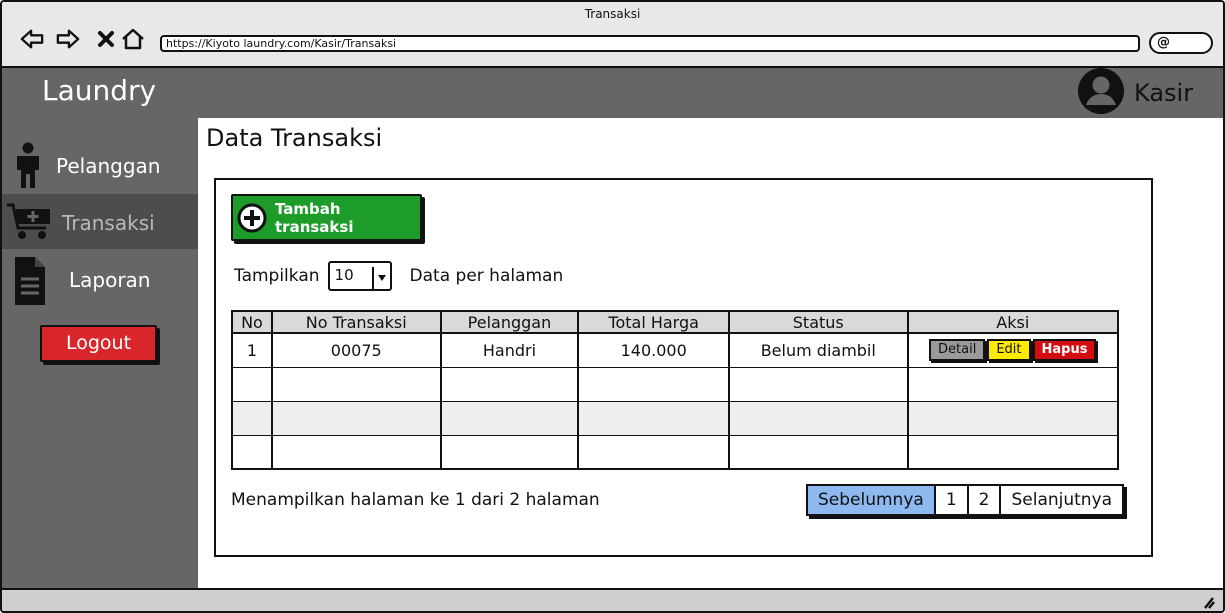 The height and width of the screenshot is (613, 1225). Describe the element at coordinates (314, 217) in the screenshot. I see `add-transaction-label: Tambah transaksi` at that location.